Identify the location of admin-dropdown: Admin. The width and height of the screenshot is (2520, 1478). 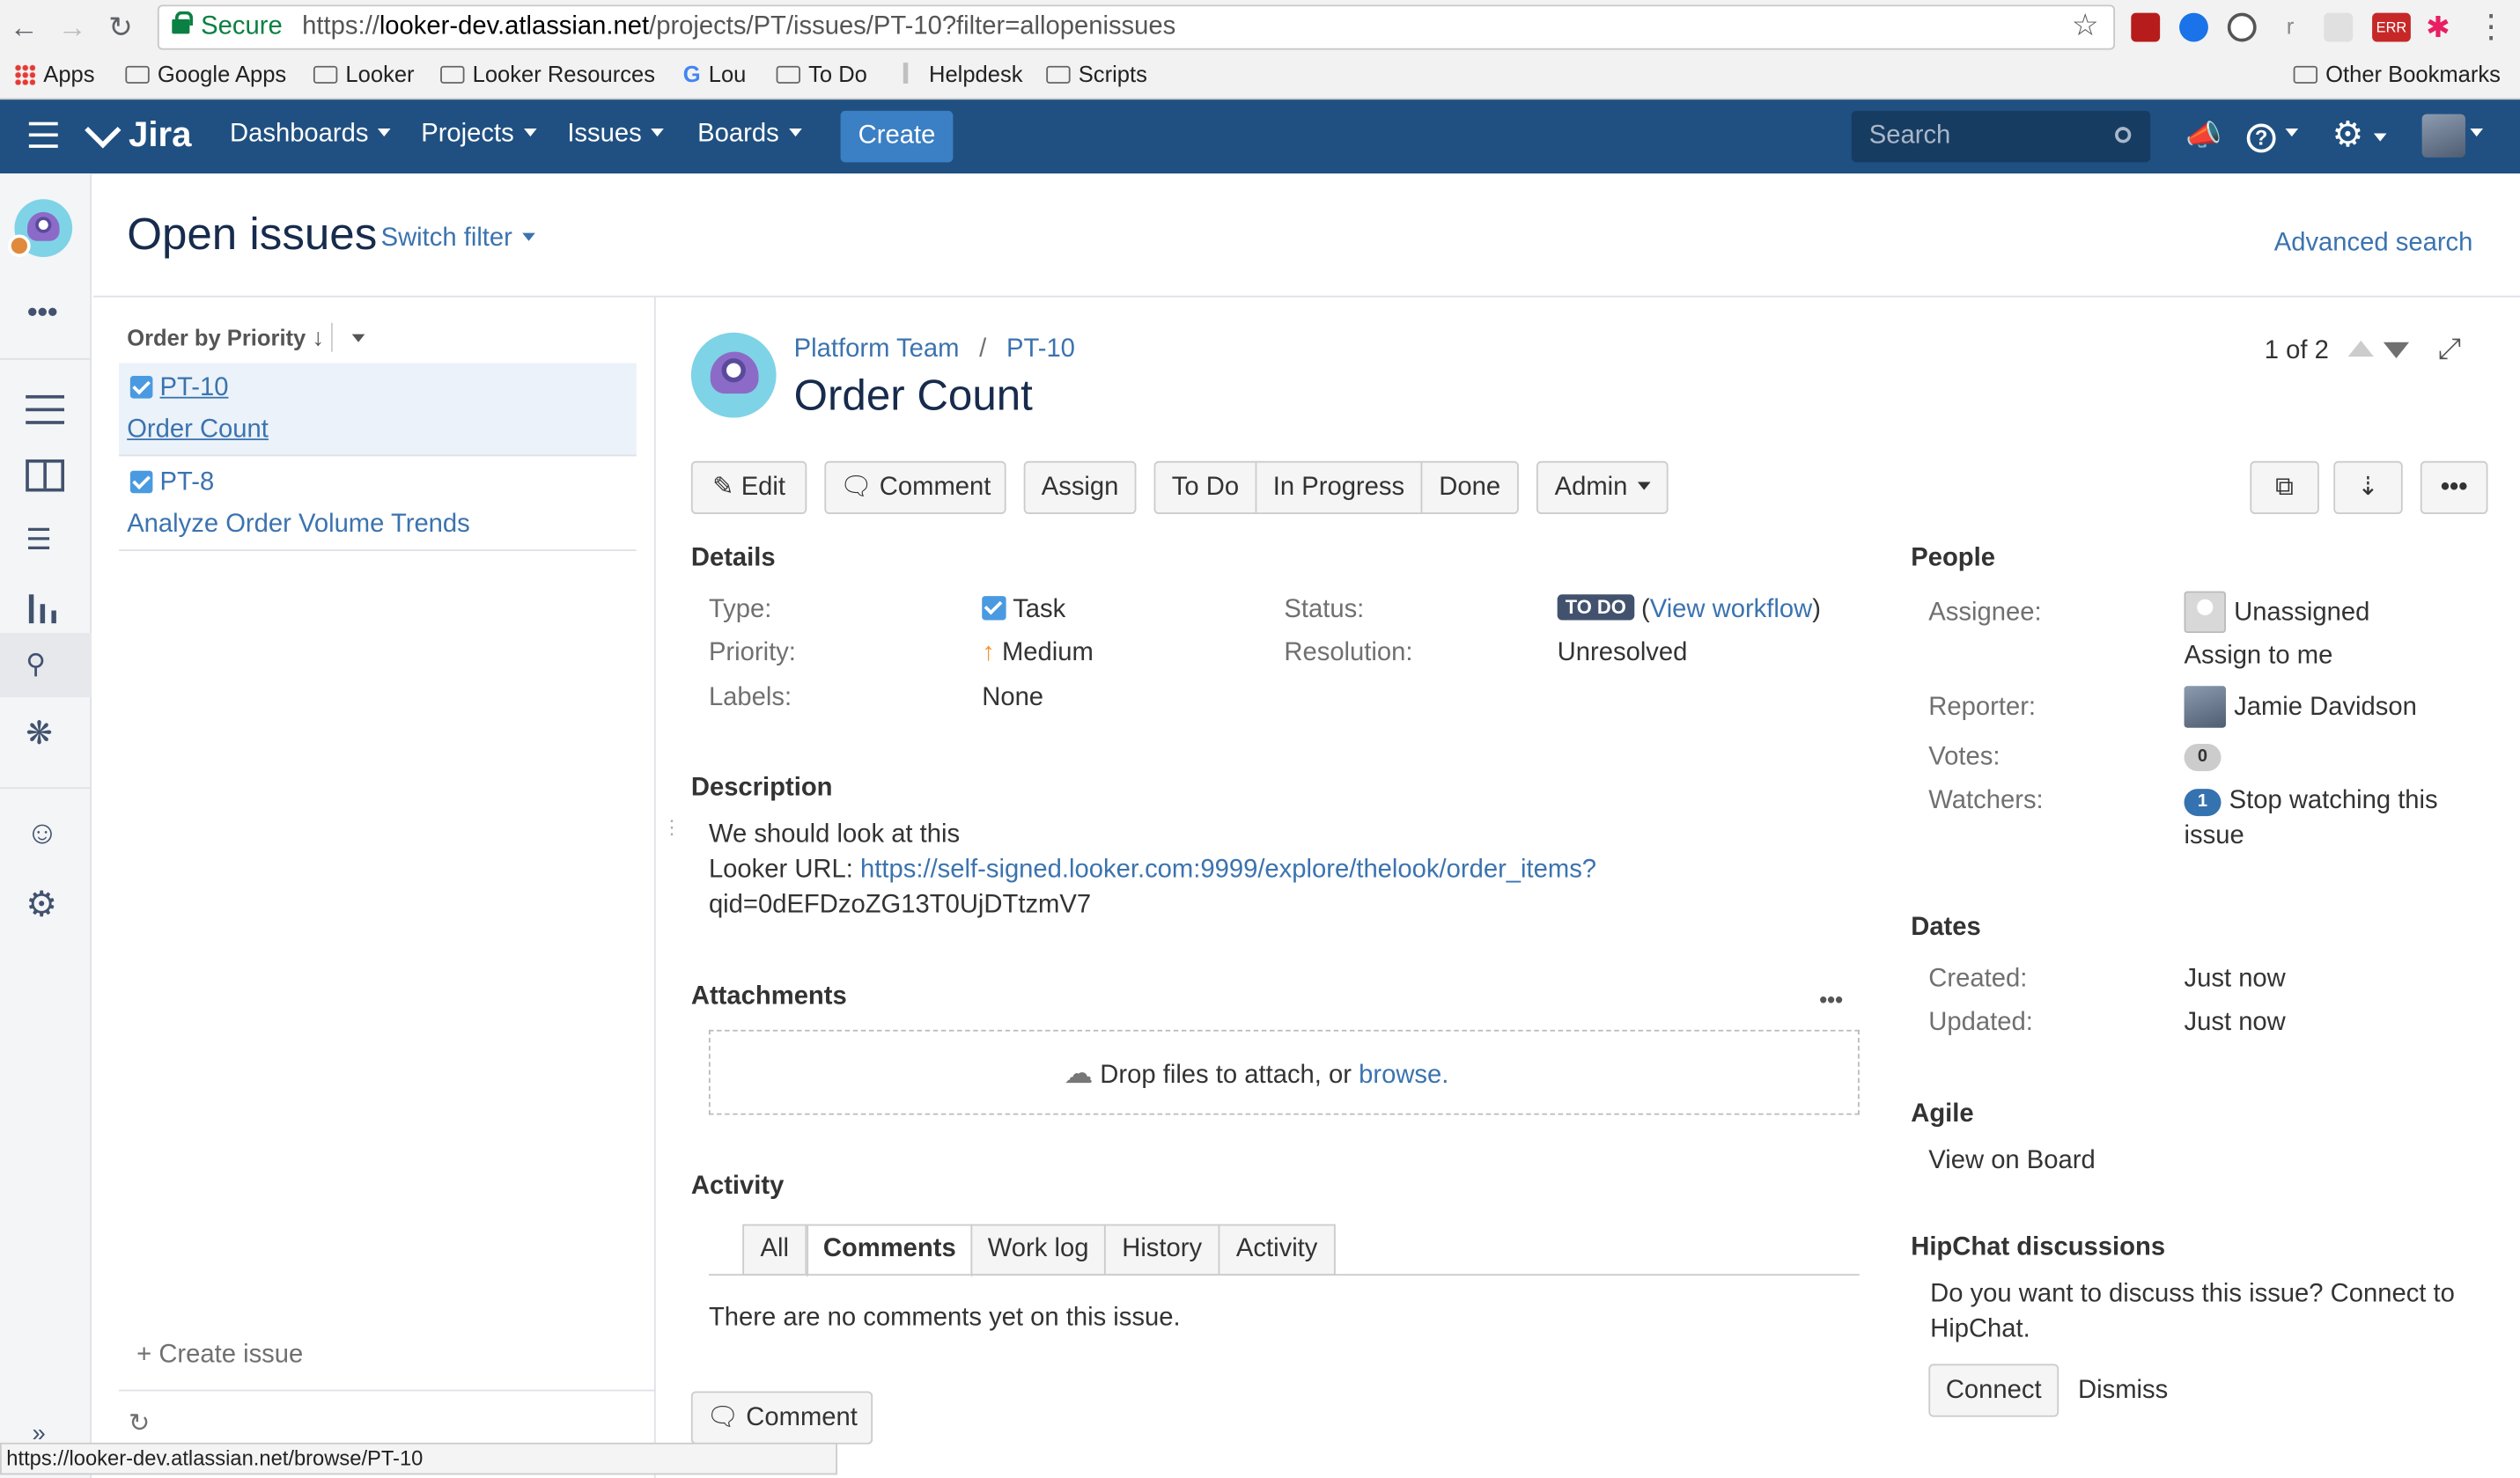
(1602, 487).